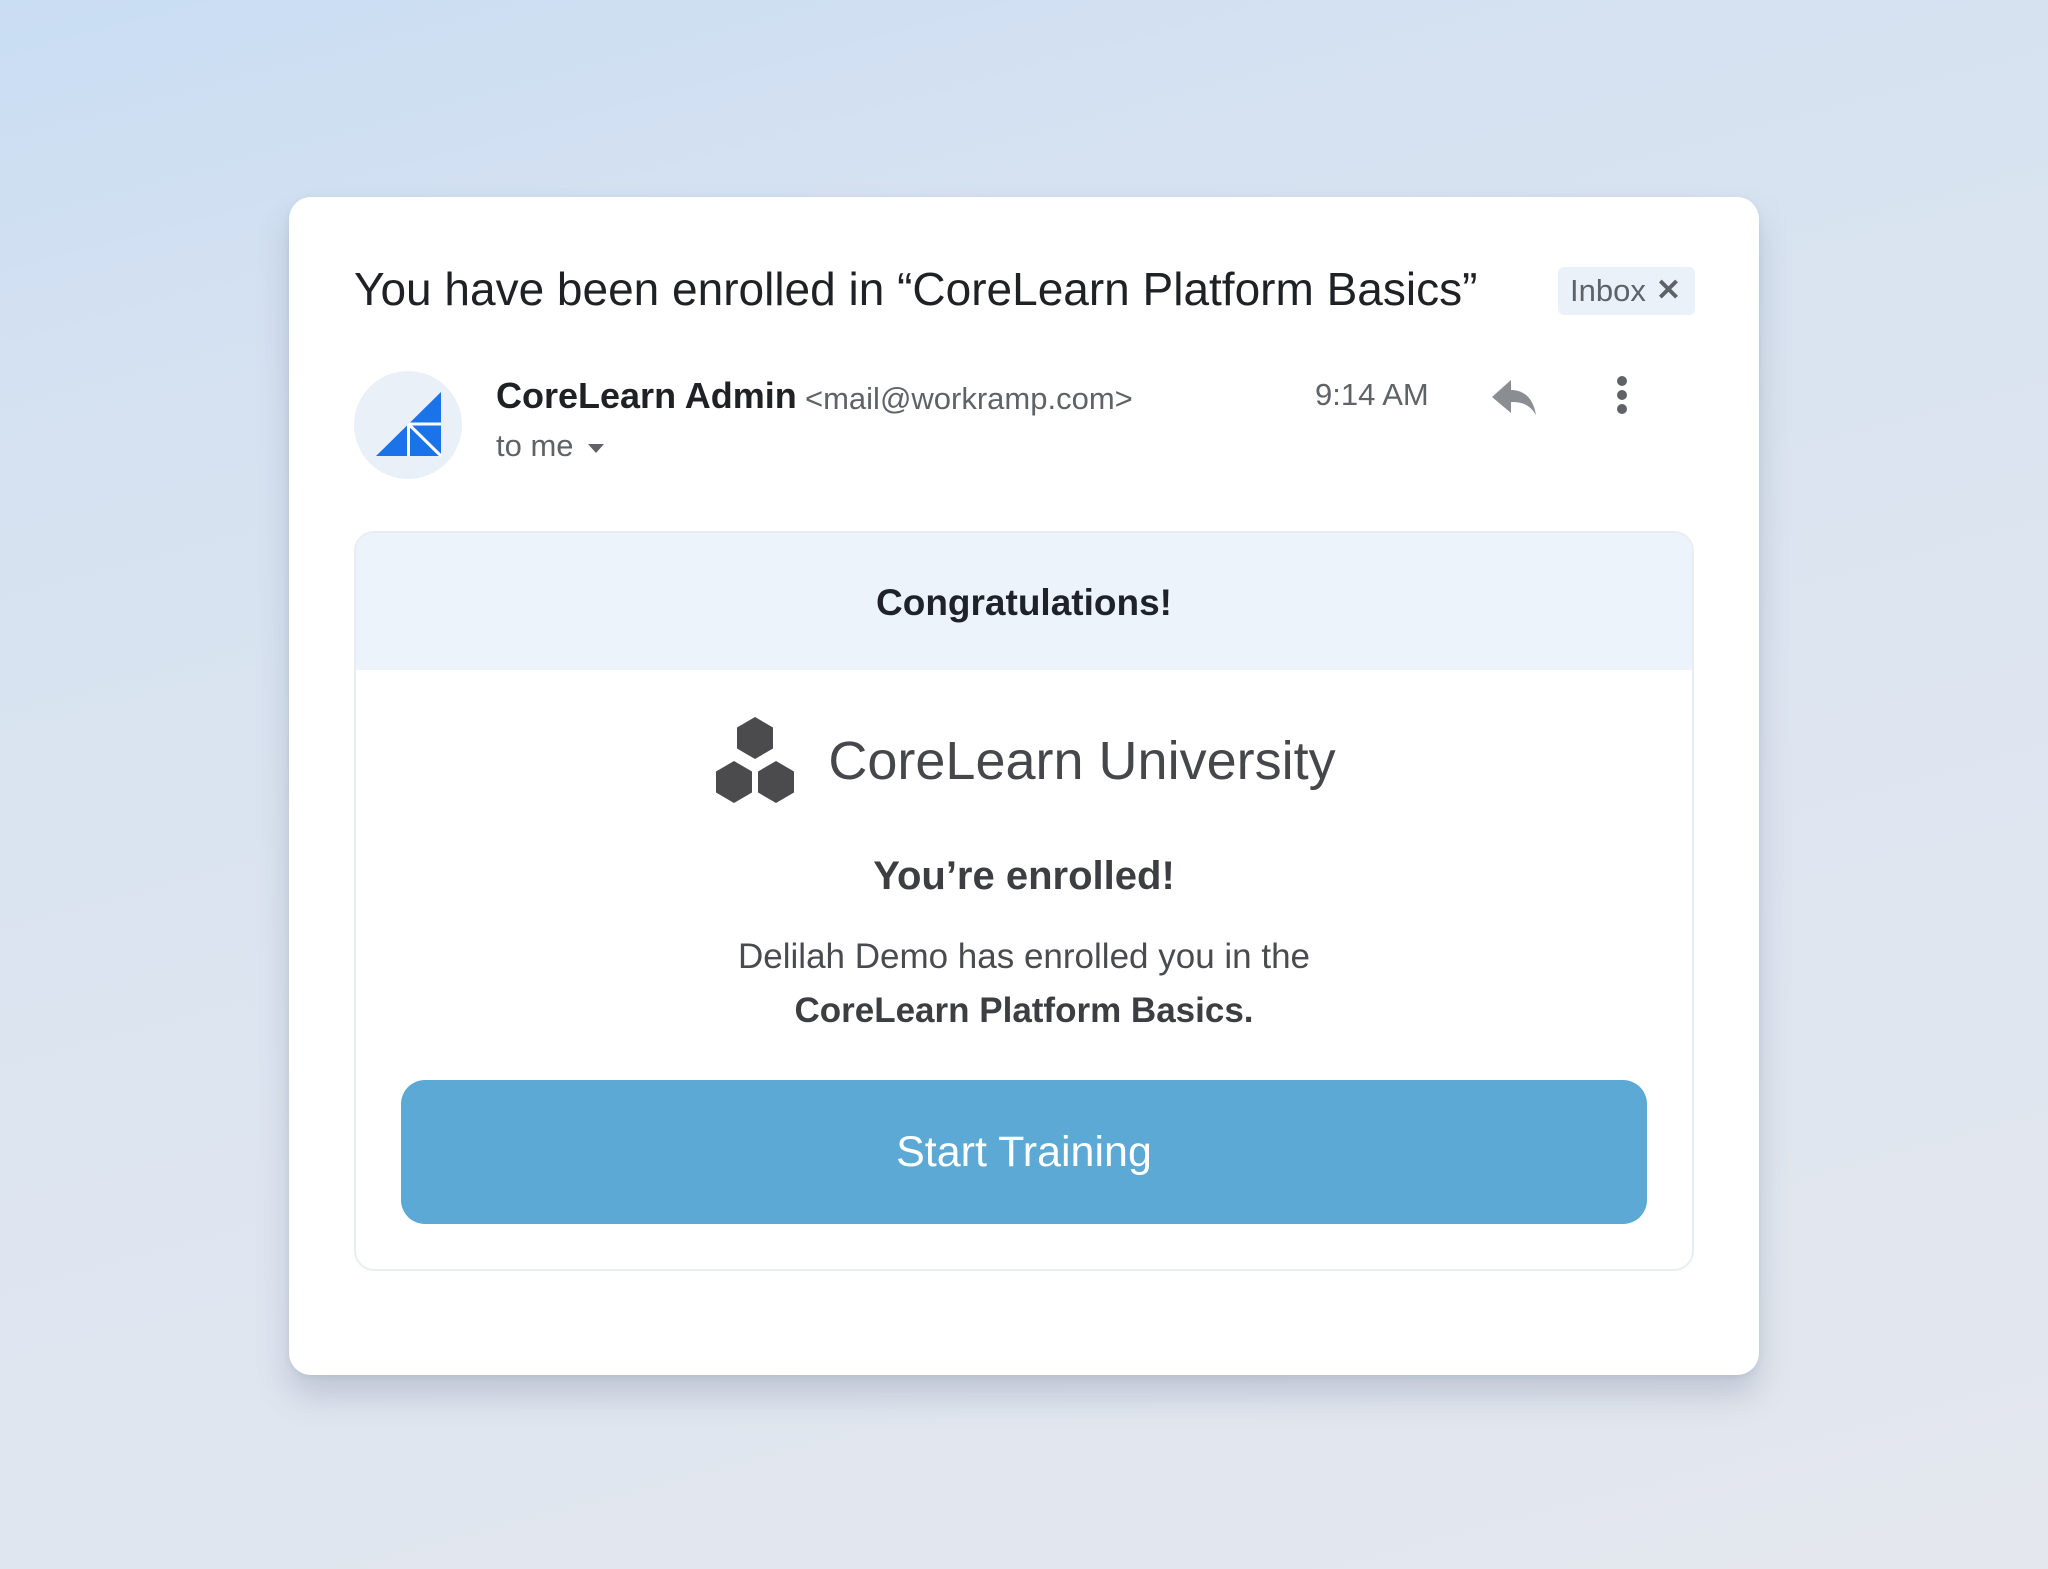 The height and width of the screenshot is (1569, 2048). Describe the element at coordinates (1082, 761) in the screenshot. I see `brand-name: CoreLearn University` at that location.